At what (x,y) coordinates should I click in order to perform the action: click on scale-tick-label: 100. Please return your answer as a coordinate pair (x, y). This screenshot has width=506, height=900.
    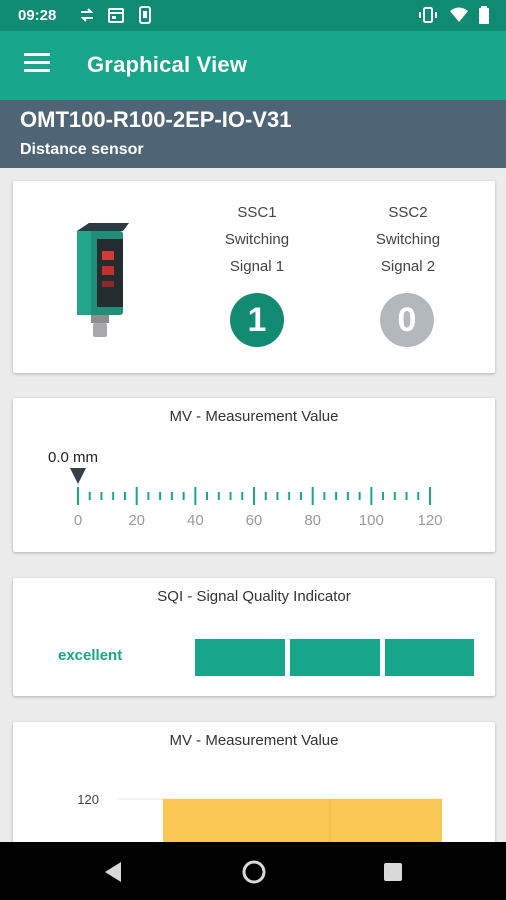
    Looking at the image, I should click on (371, 520).